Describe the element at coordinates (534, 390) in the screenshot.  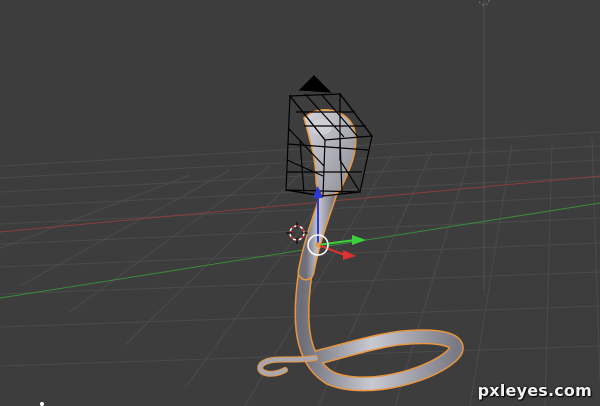
I see `watermark-text: pxleyes.com` at that location.